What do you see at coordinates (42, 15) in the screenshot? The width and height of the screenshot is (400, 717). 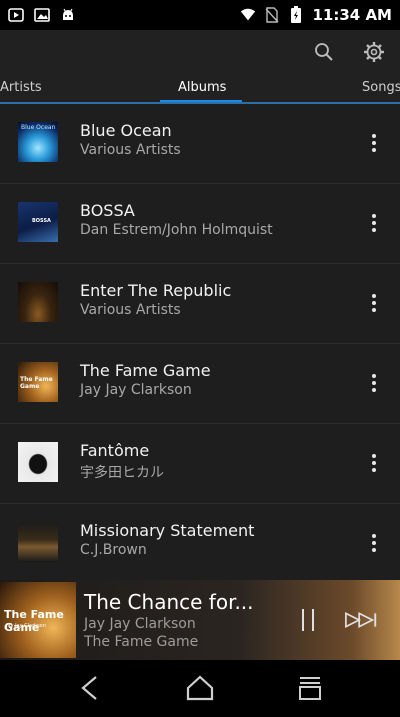 I see `image-icon` at bounding box center [42, 15].